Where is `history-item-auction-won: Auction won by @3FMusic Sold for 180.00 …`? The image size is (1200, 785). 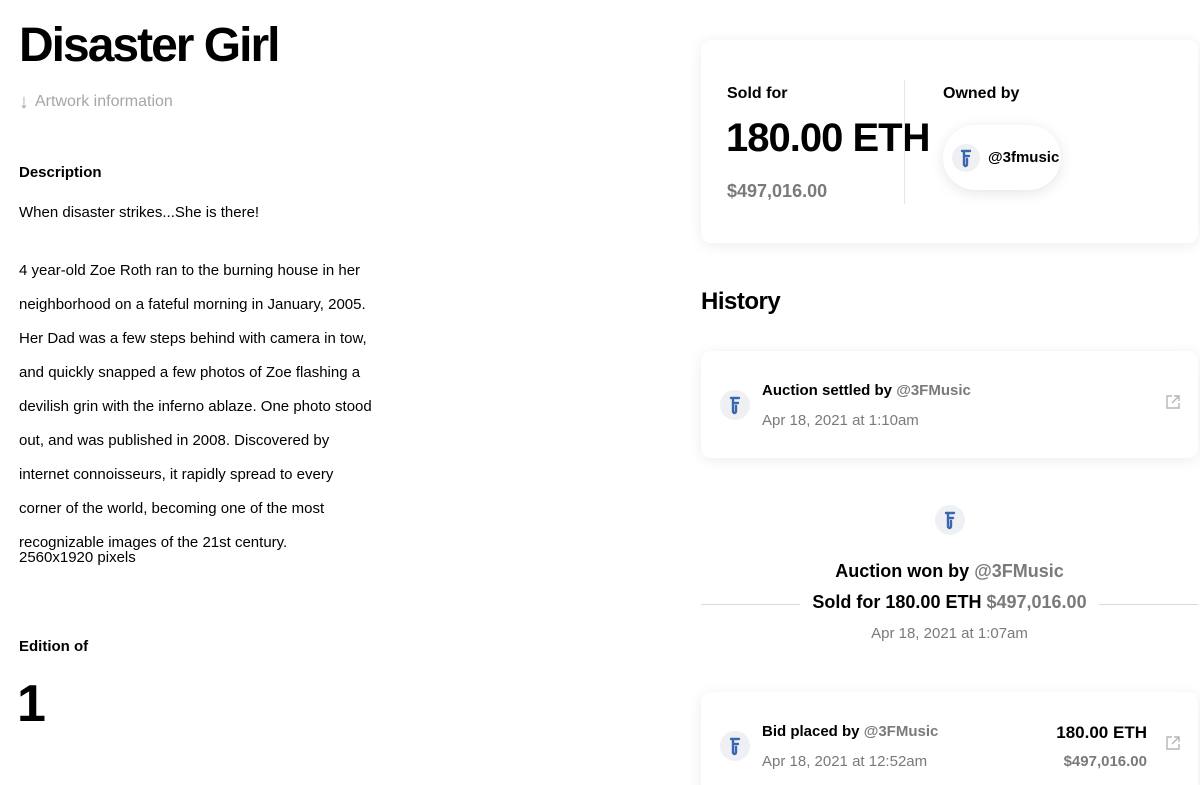 history-item-auction-won: Auction won by @3FMusic Sold for 180.00 … is located at coordinates (949, 573).